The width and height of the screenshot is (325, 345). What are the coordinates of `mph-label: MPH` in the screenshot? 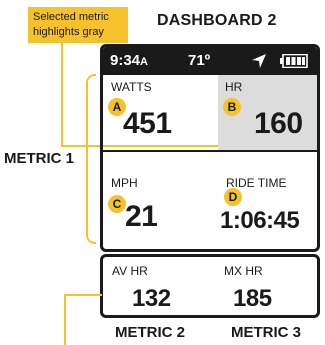 It's located at (124, 183).